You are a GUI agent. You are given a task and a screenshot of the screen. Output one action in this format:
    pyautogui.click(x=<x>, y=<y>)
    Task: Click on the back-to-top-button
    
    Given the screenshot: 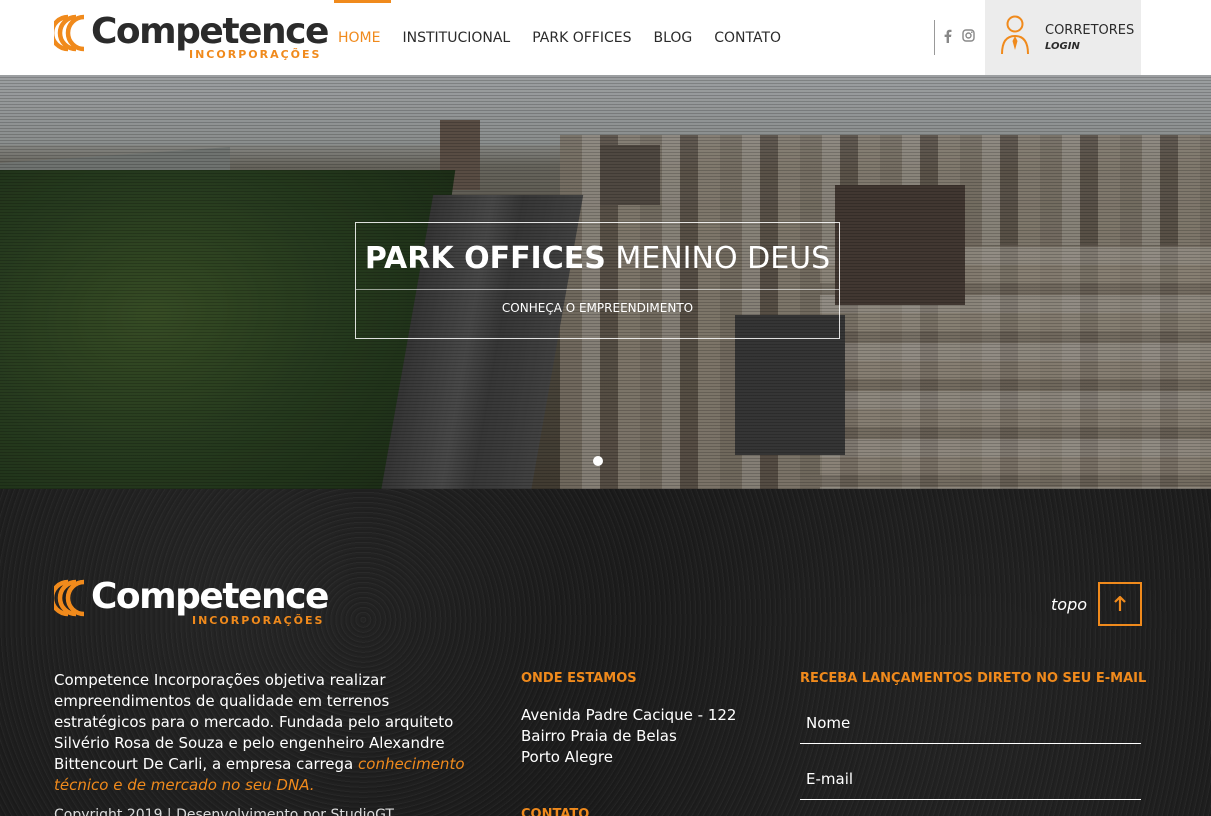 What is the action you would take?
    pyautogui.click(x=1120, y=604)
    